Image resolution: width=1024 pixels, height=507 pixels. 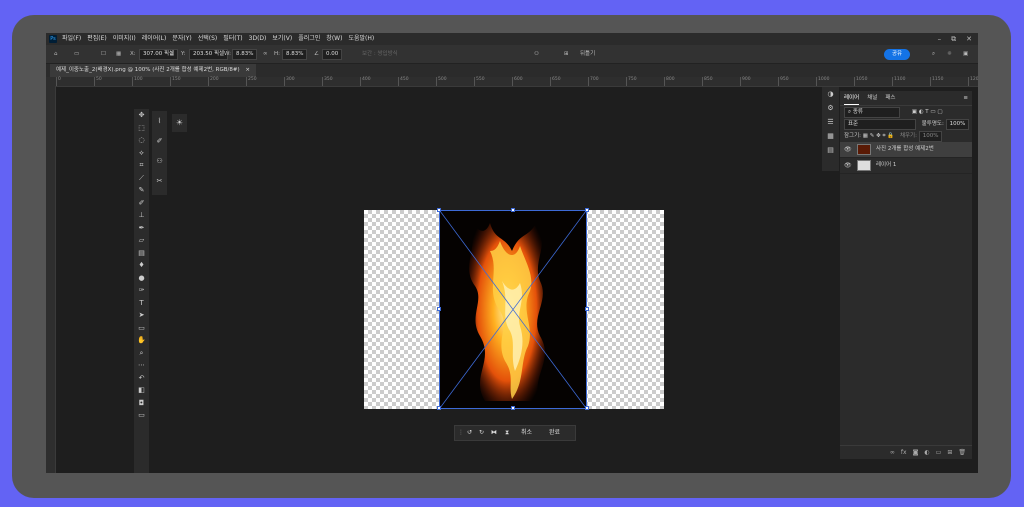 I want to click on layer-row: 👁 사진 2개를 합성 예제2번, so click(x=906, y=150).